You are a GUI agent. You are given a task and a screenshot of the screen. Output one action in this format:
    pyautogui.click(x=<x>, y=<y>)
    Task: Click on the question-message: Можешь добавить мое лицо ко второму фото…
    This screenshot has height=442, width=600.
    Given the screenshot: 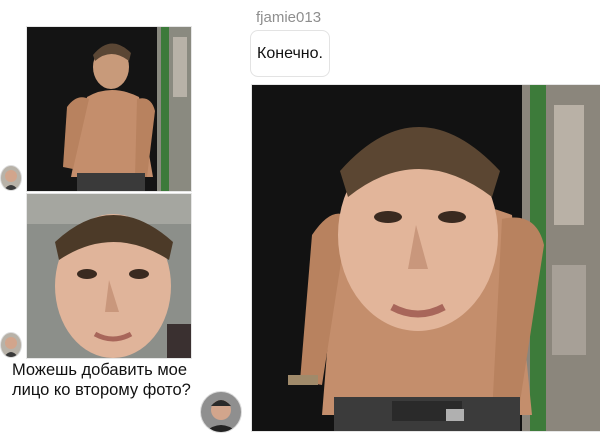 What is the action you would take?
    pyautogui.click(x=101, y=380)
    